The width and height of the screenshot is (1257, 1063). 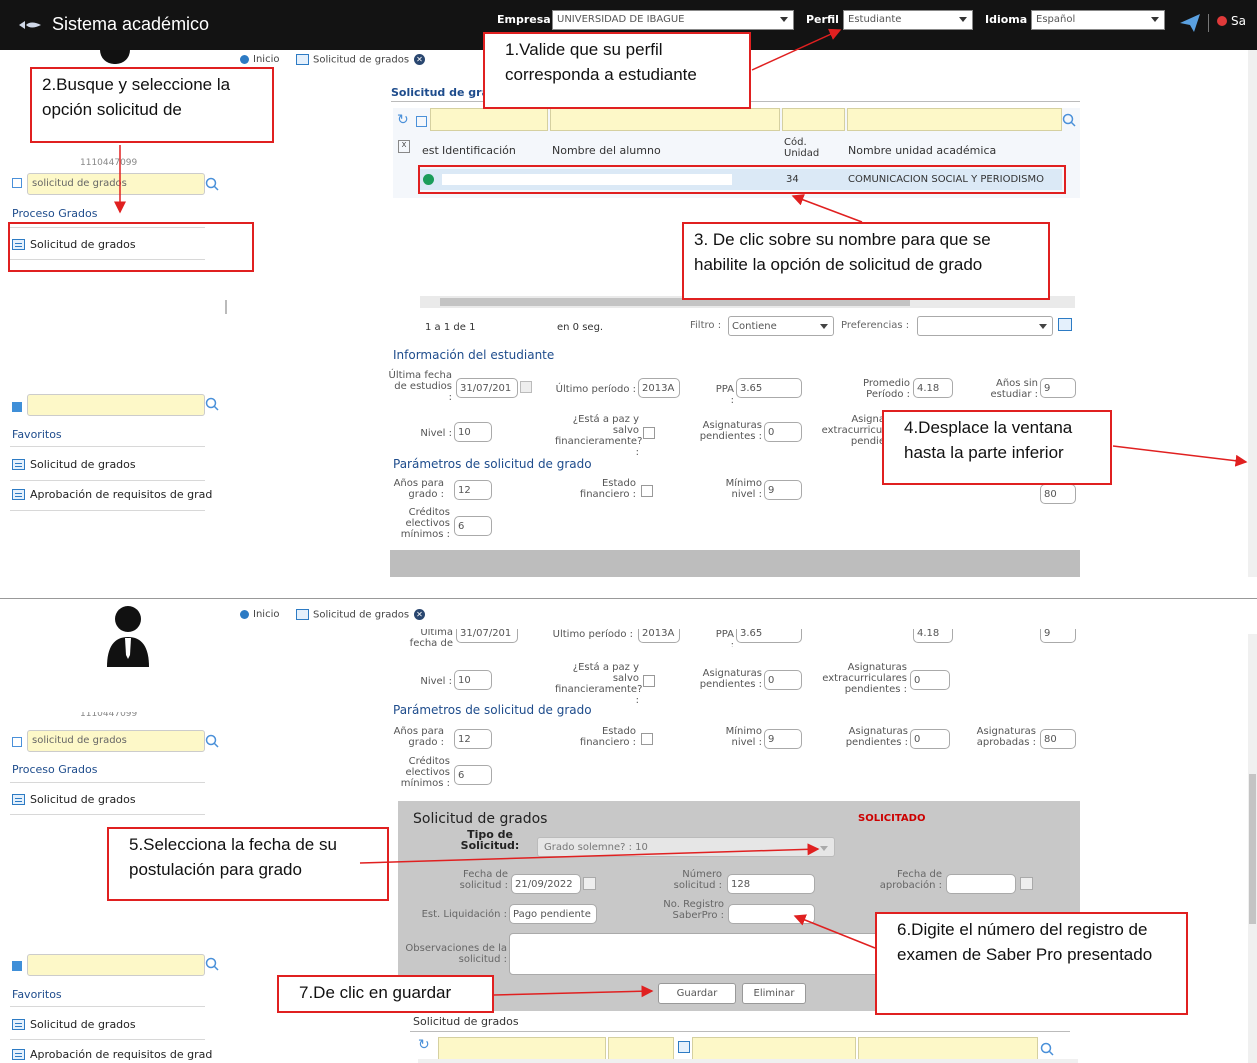 I want to click on params-asig-pend-field: 0, so click(x=930, y=739).